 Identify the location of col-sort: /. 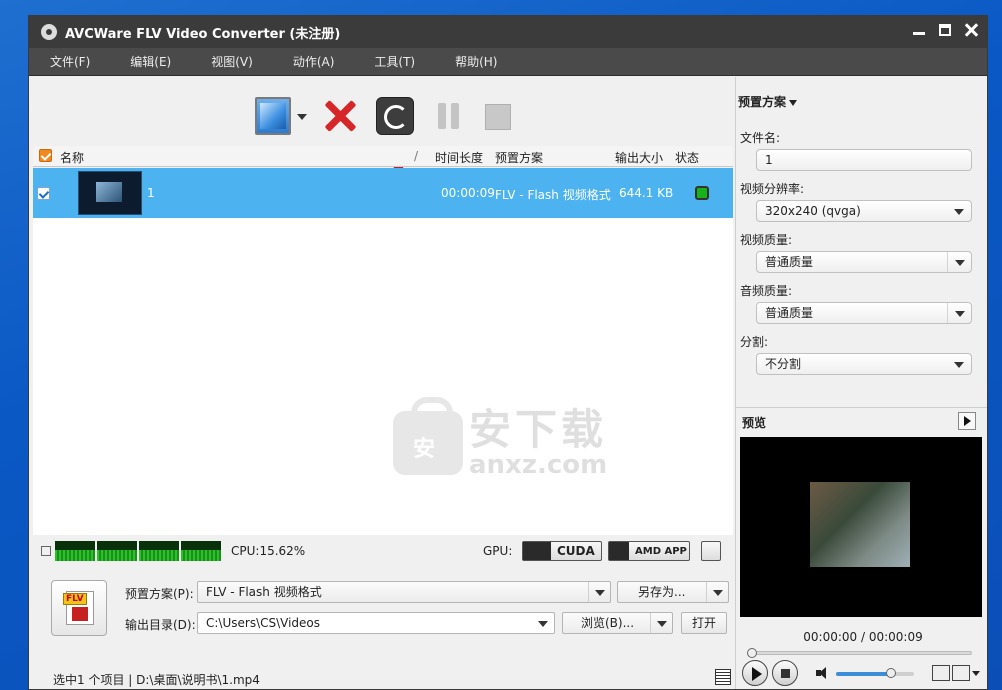
(416, 156).